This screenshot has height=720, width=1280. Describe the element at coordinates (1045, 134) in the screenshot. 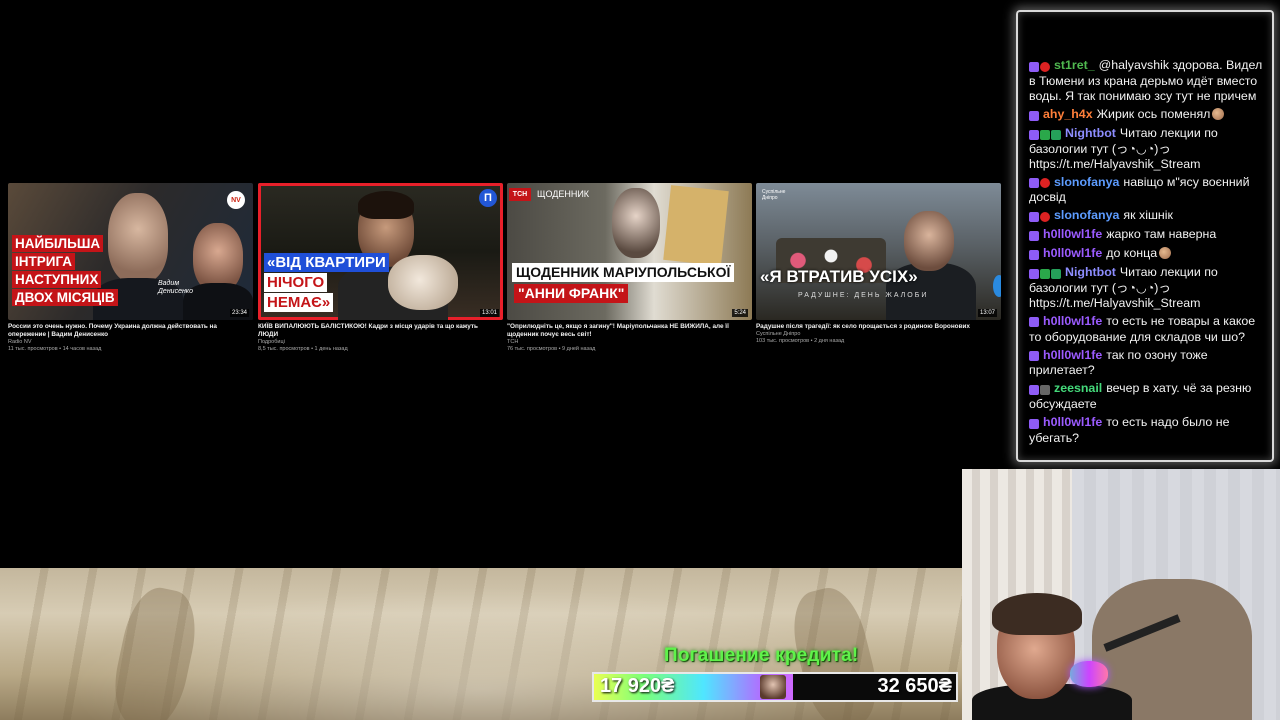

I see `green-badge-icon` at that location.